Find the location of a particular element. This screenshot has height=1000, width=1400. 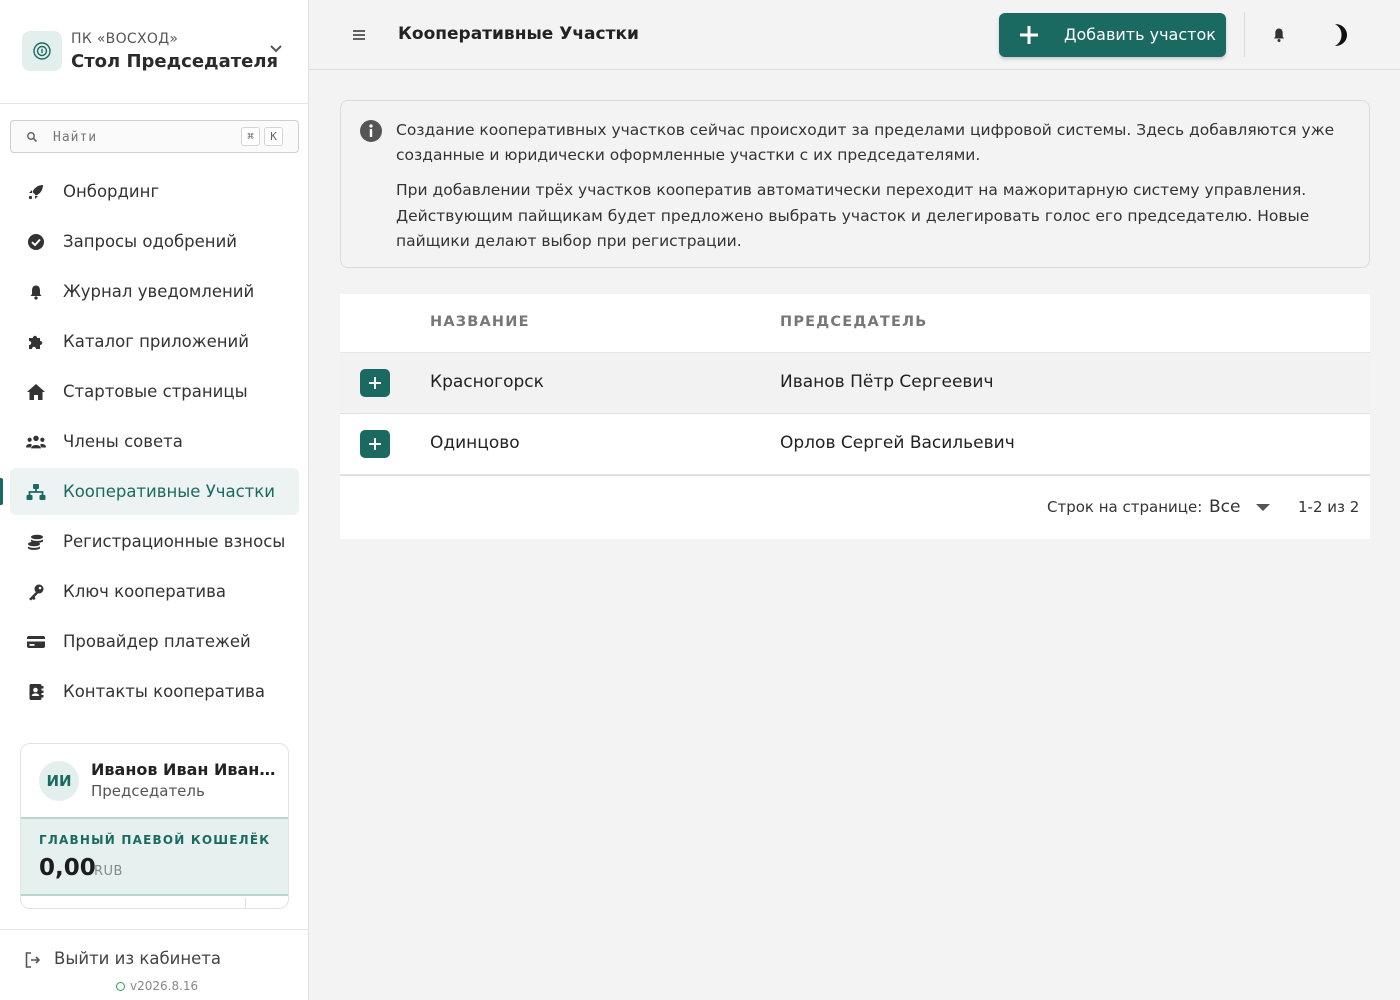

shortcut-key: K is located at coordinates (273, 136).